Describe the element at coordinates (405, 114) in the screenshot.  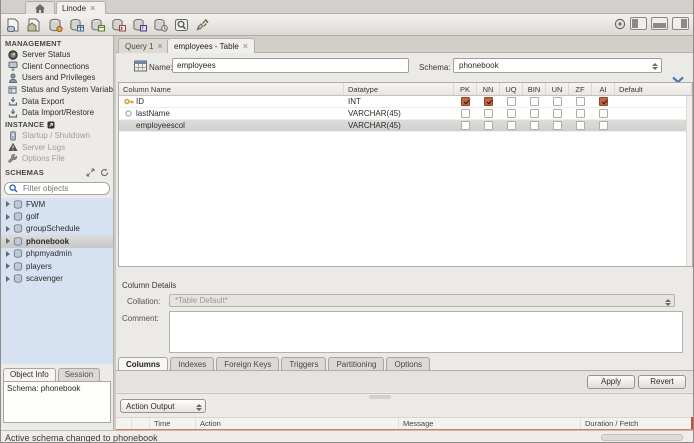
I see `table-row-lastname: lastName VARCHAR(45)` at that location.